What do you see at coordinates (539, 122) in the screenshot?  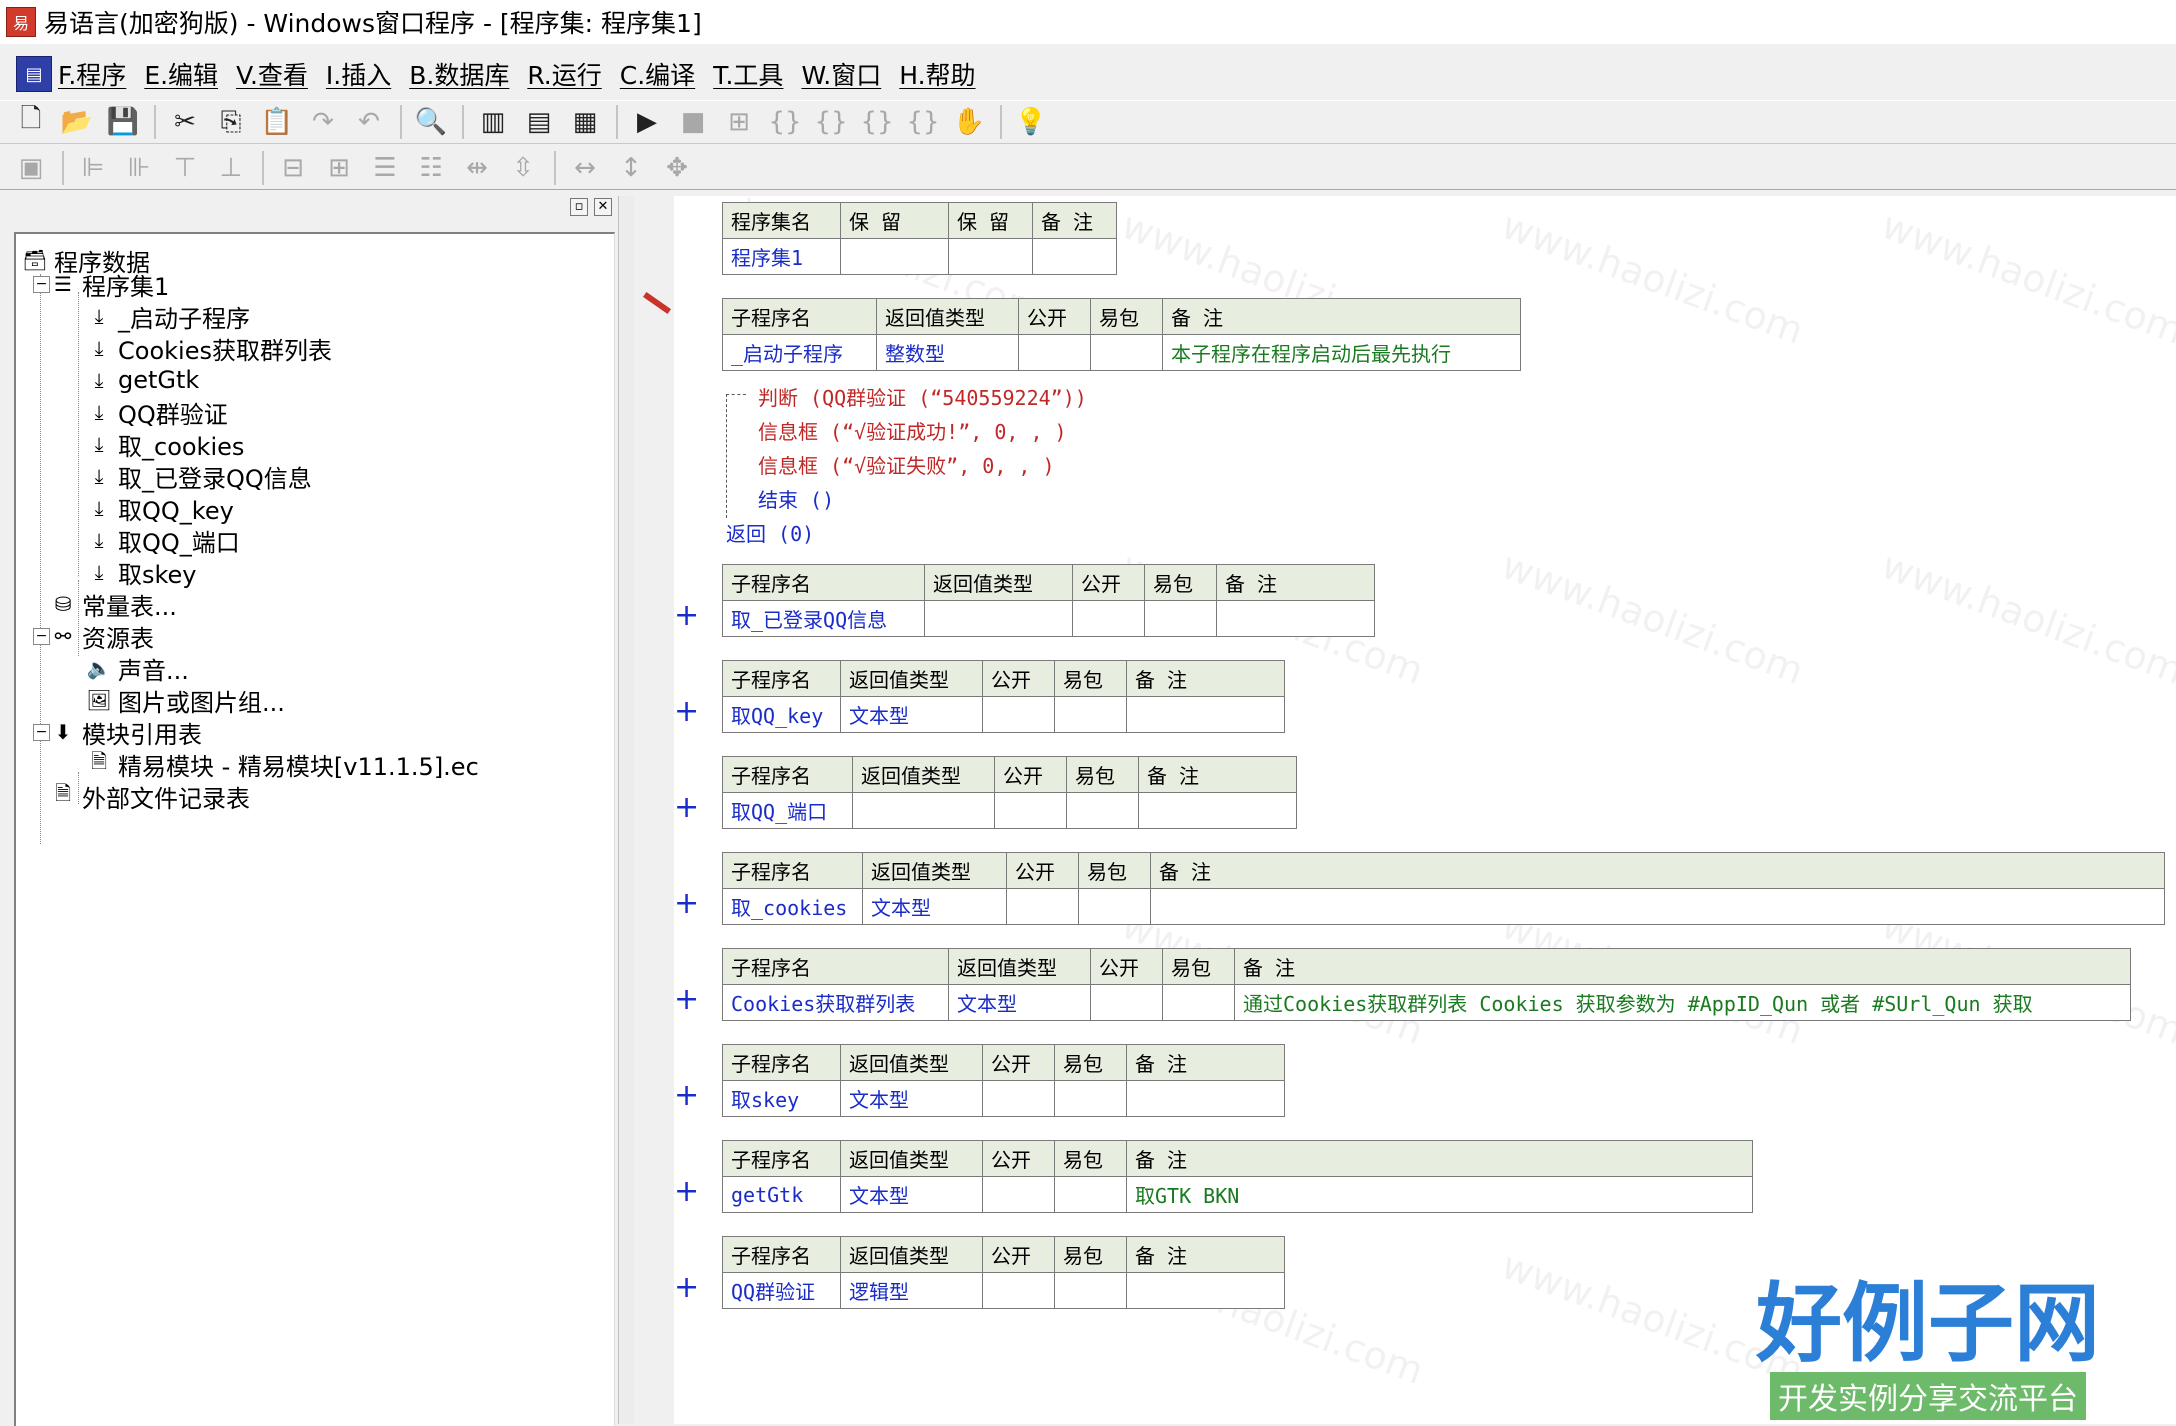 I see `layout-top-icon: ▤` at bounding box center [539, 122].